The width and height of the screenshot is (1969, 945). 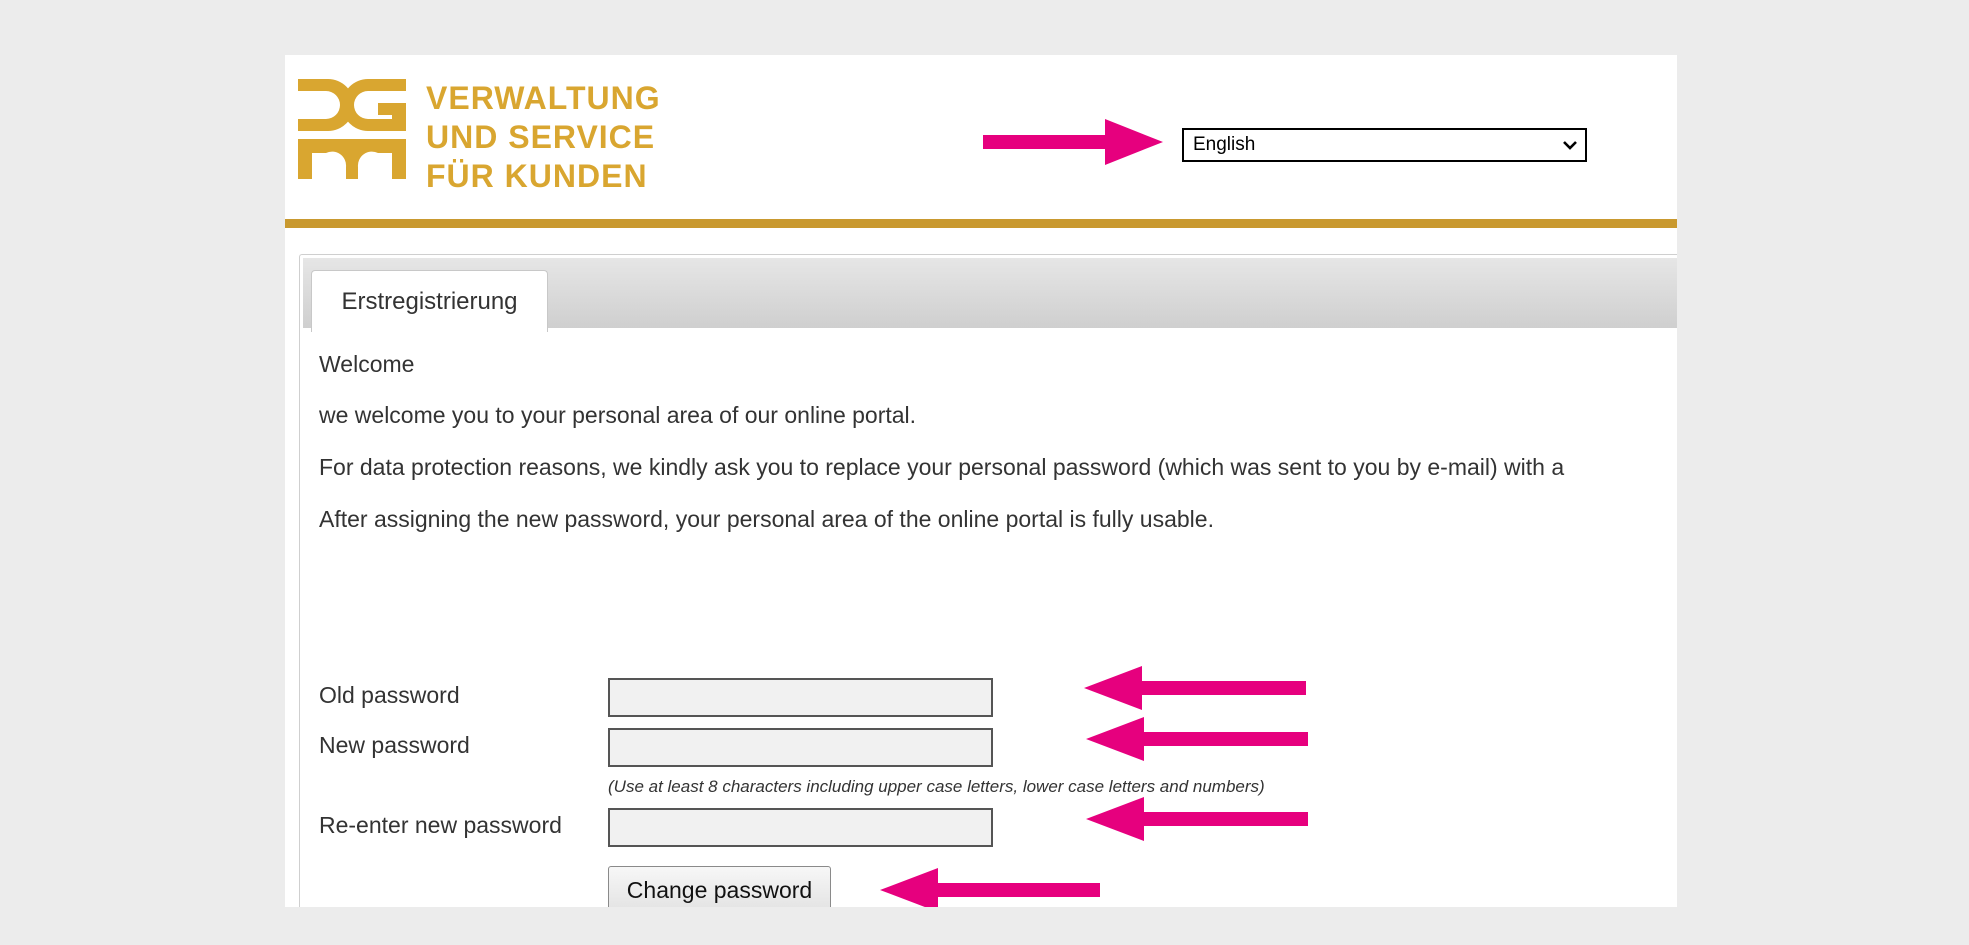 I want to click on annotation-arrow-reenter-password, so click(x=1197, y=819).